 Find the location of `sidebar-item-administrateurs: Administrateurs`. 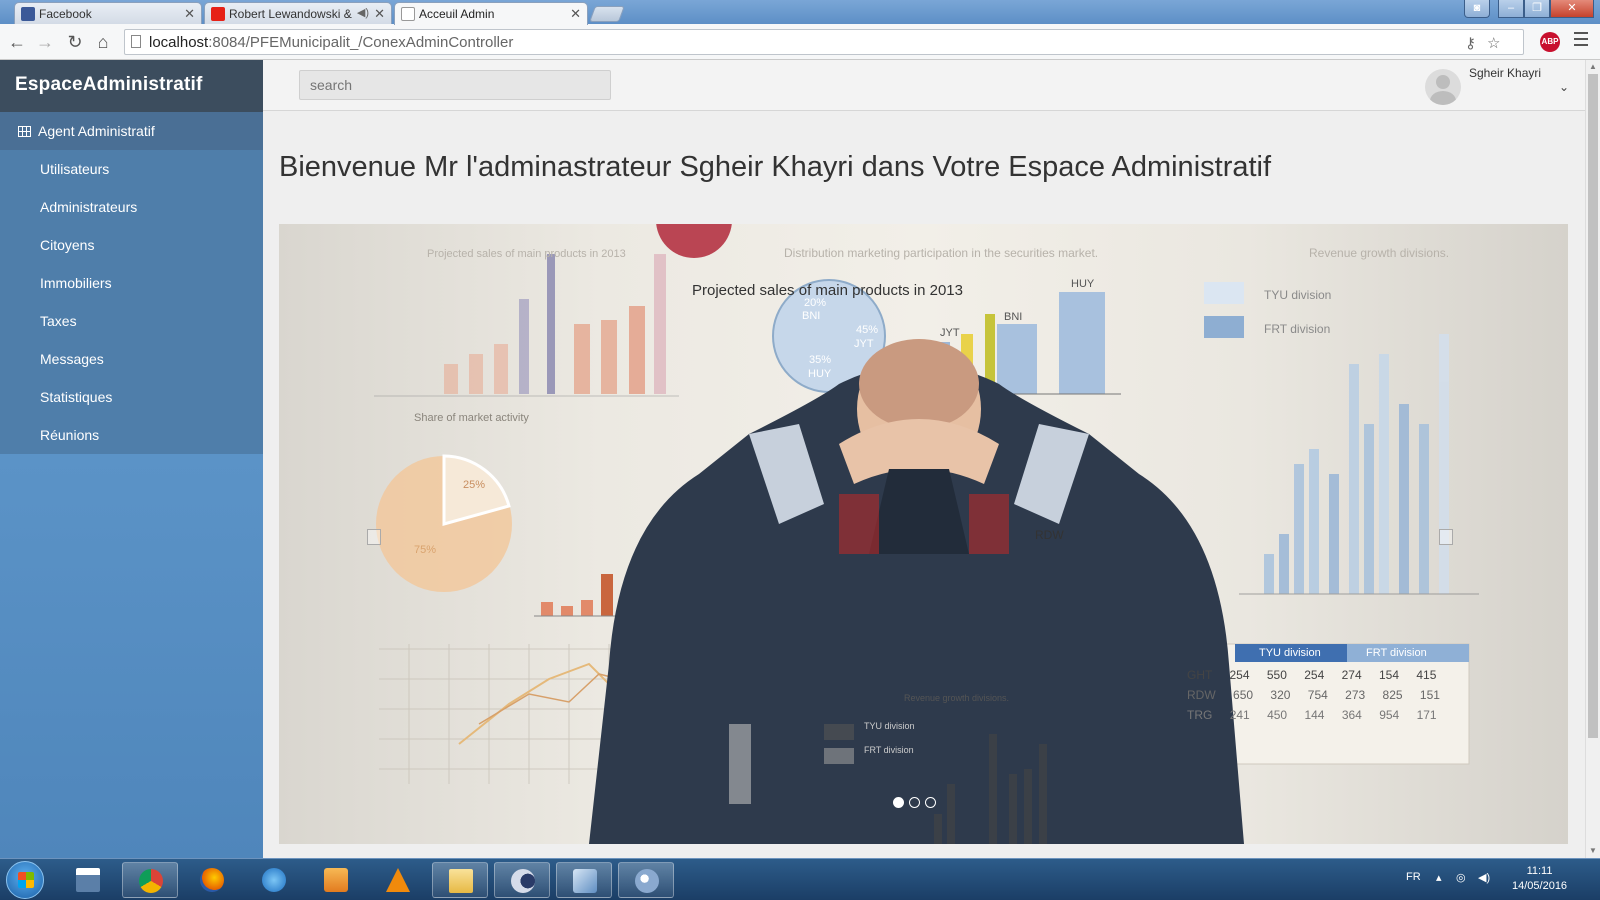

sidebar-item-administrateurs: Administrateurs is located at coordinates (131, 207).